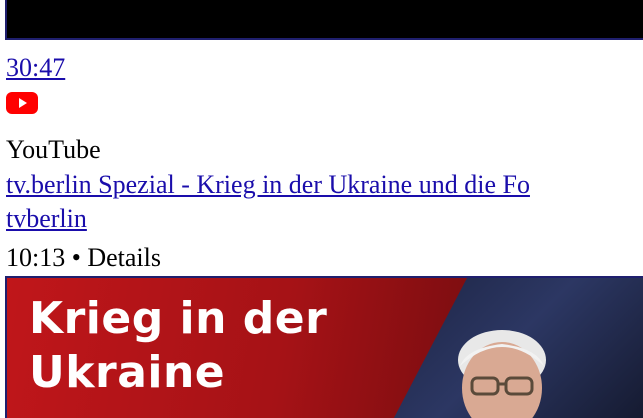  What do you see at coordinates (324, 20) in the screenshot?
I see `previous-video-thumbnail` at bounding box center [324, 20].